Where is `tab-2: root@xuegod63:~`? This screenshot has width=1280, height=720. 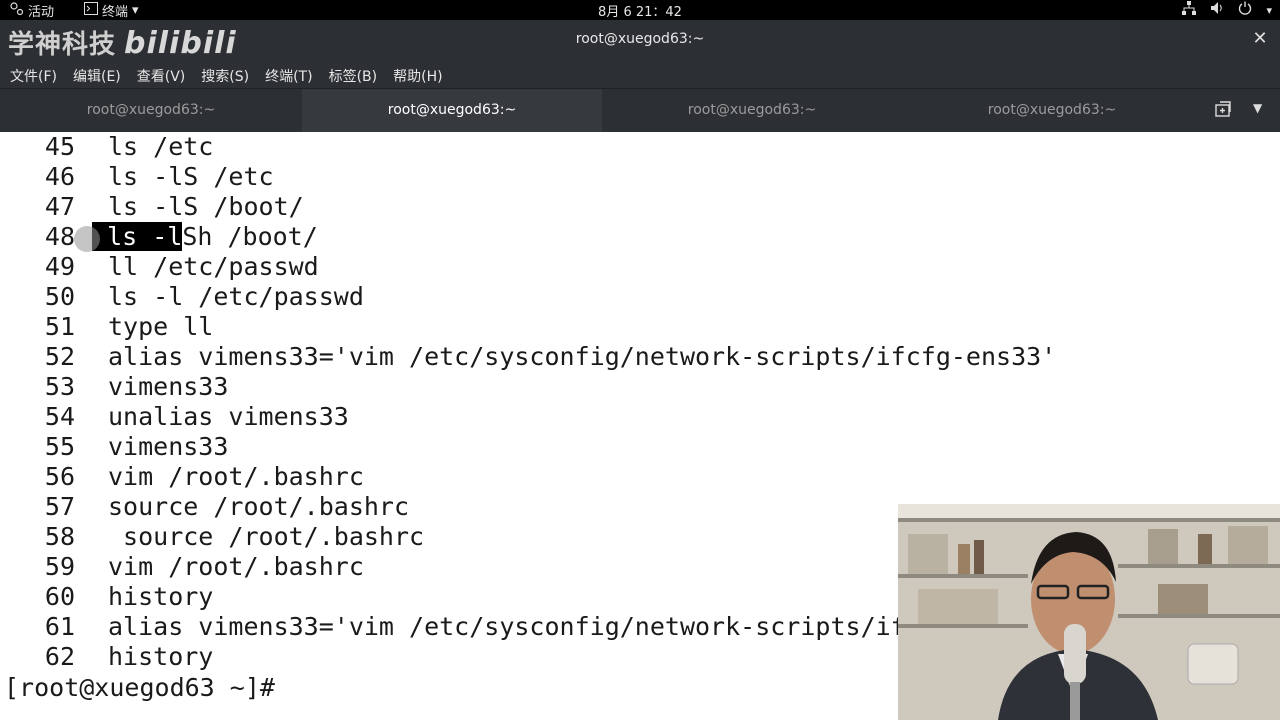
tab-2: root@xuegod63:~ is located at coordinates (452, 111).